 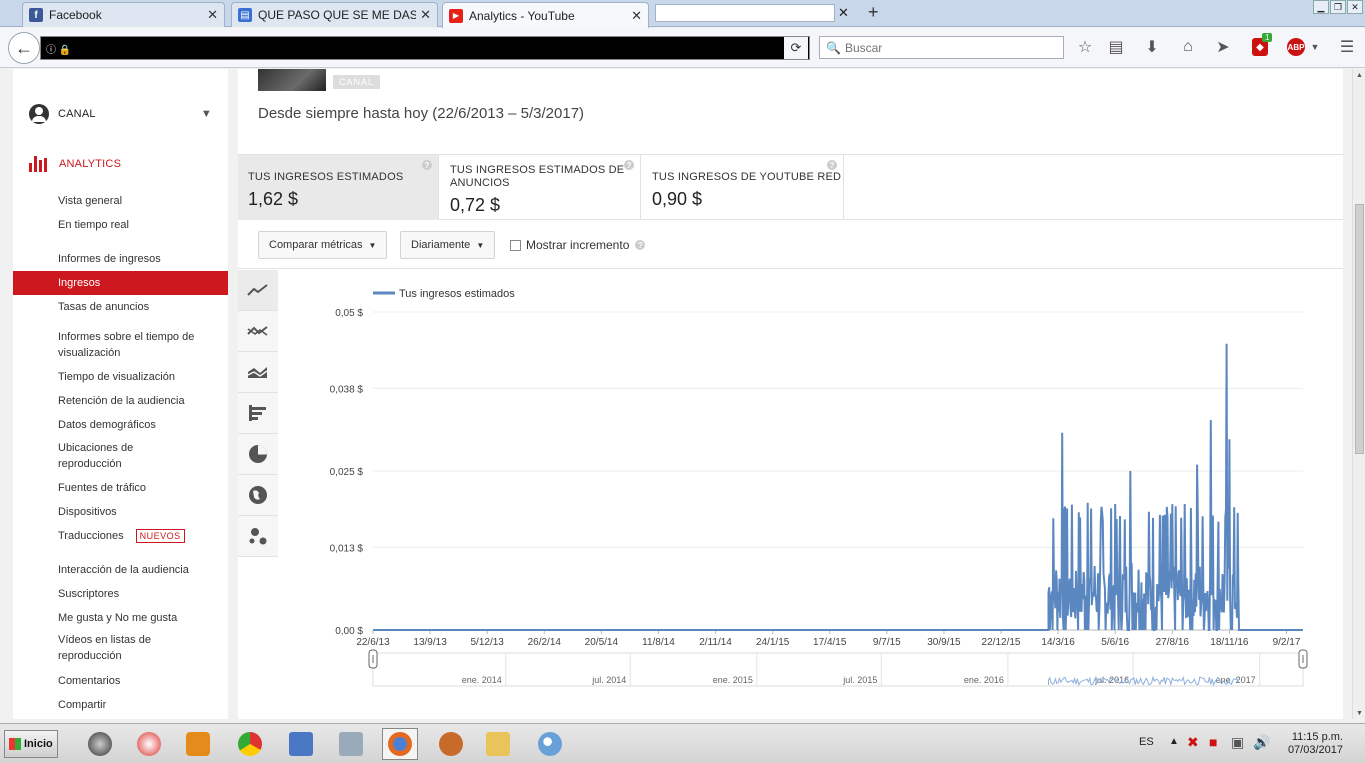 What do you see at coordinates (301, 744) in the screenshot?
I see `taskbar-app-computer` at bounding box center [301, 744].